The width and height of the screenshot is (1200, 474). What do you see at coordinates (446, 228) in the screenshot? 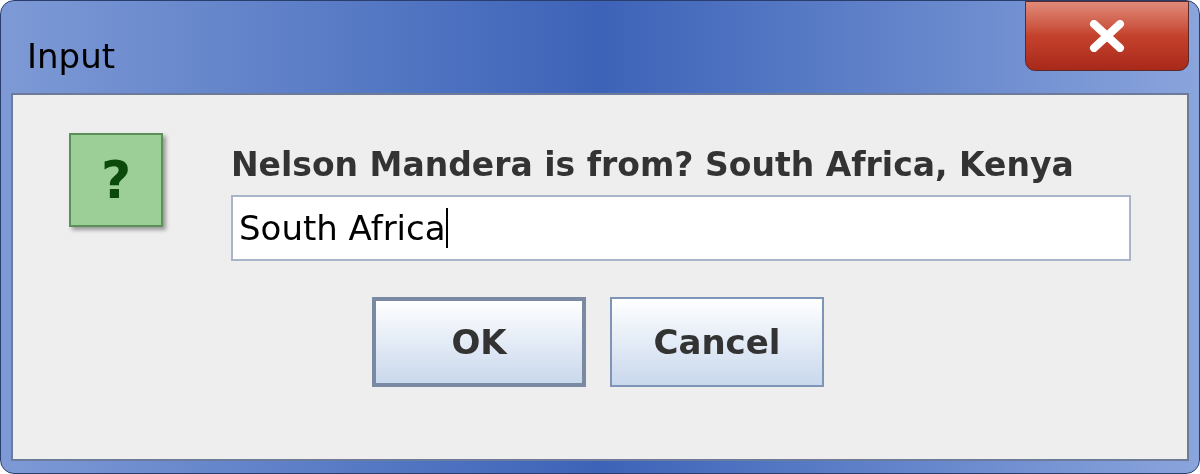
I see `text-caret` at bounding box center [446, 228].